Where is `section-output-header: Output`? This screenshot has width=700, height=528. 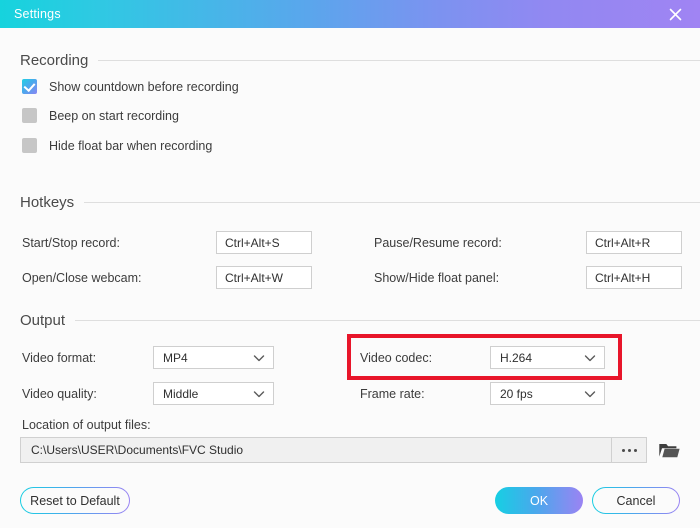 section-output-header: Output is located at coordinates (360, 320).